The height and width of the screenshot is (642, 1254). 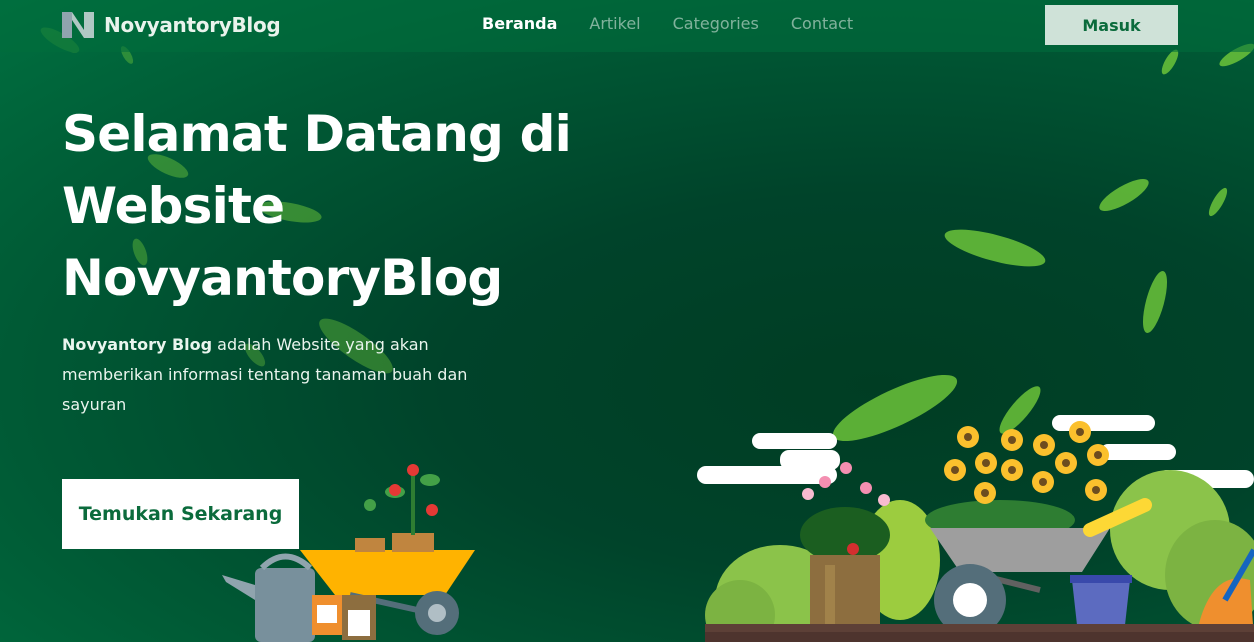 I want to click on brand-name: NovyantoryBlog, so click(x=192, y=25).